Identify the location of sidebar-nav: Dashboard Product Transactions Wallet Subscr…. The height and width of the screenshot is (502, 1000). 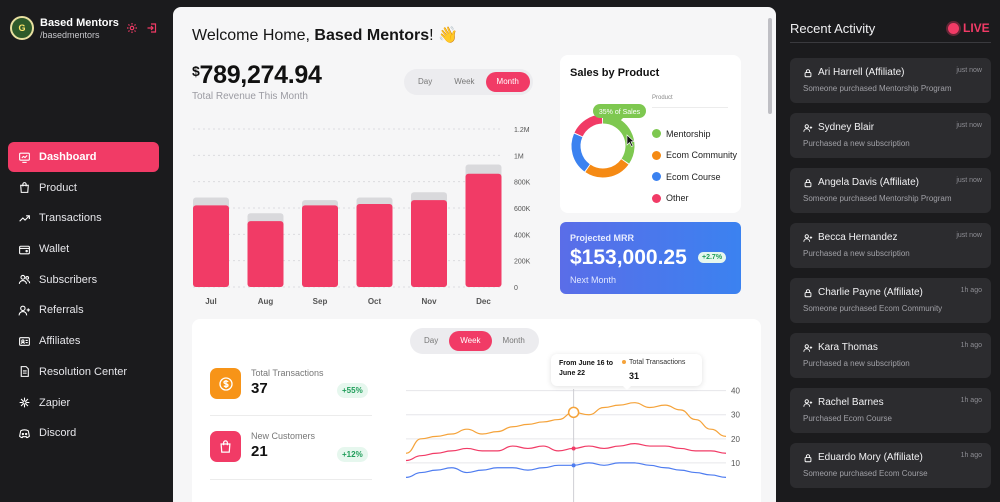
(83, 295).